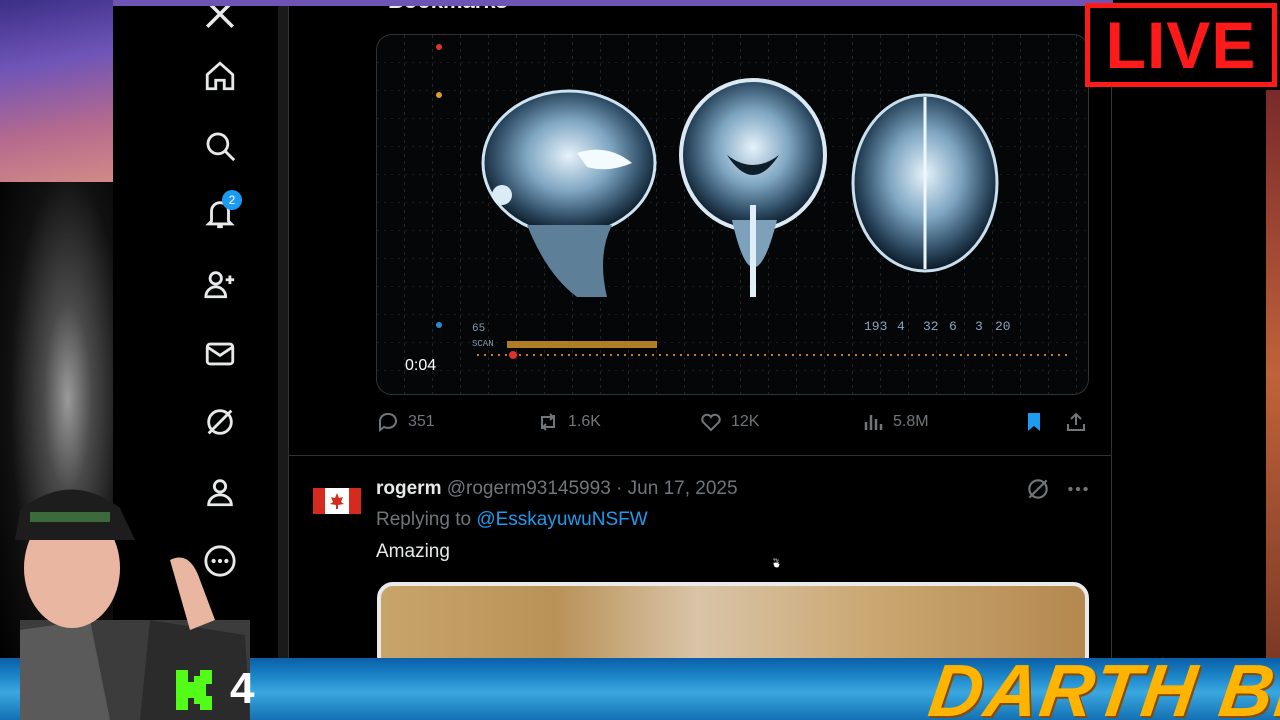 The width and height of the screenshot is (1280, 720). I want to click on follow-icon, so click(220, 284).